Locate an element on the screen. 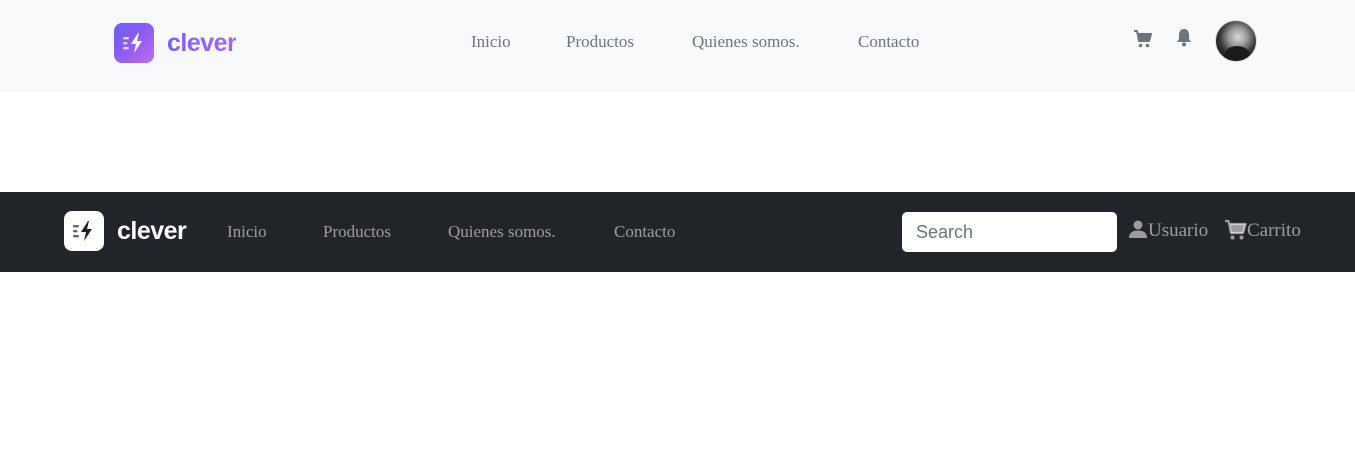  user-icon is located at coordinates (1138, 229).